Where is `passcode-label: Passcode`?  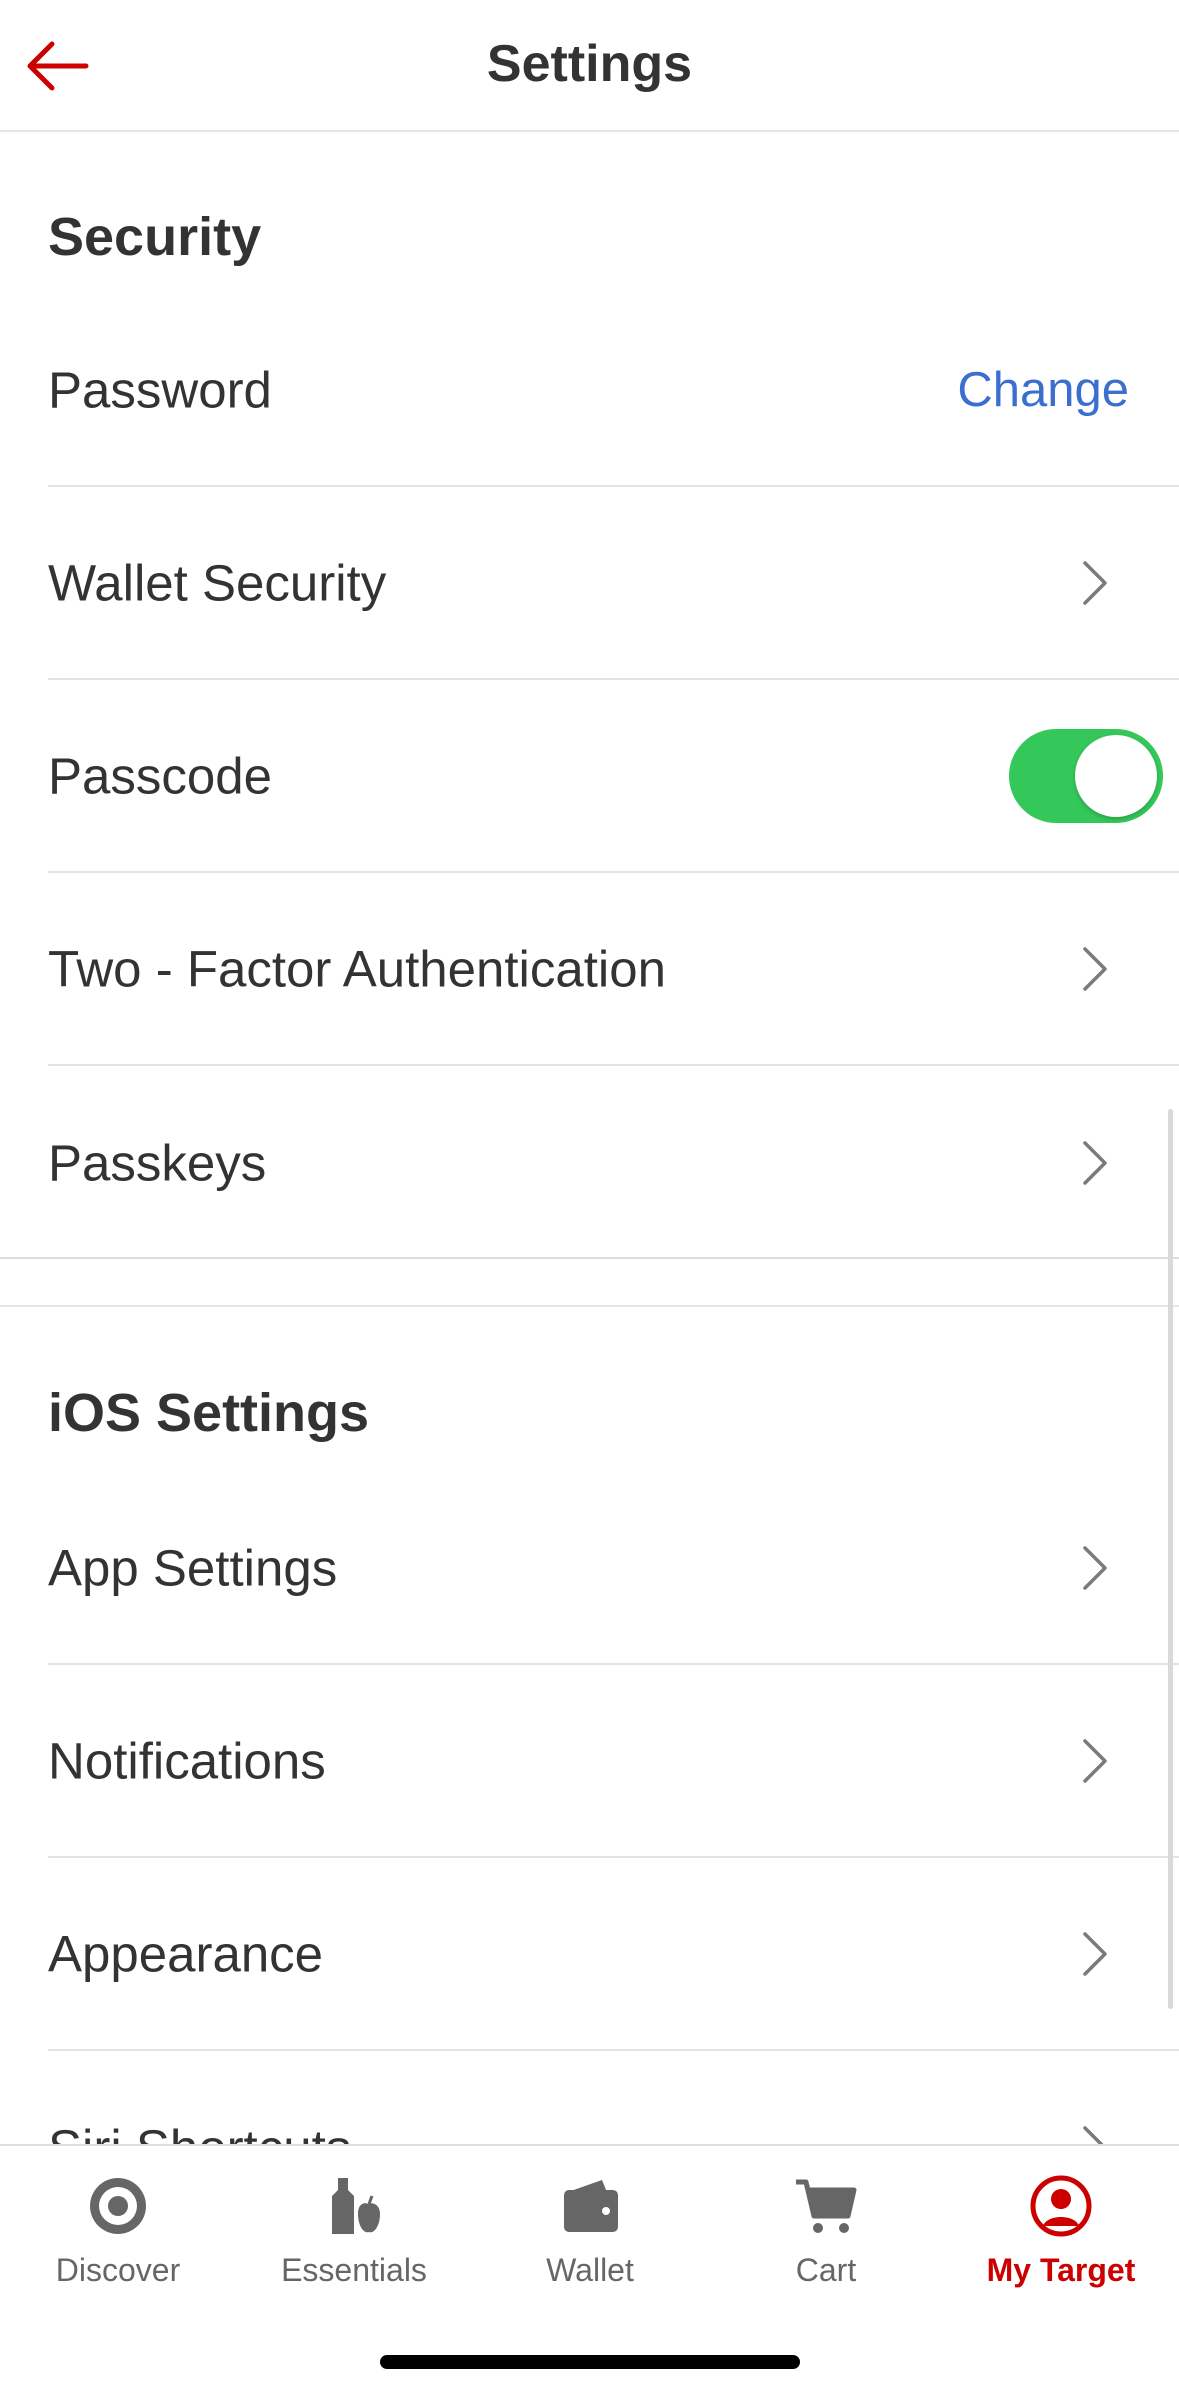
passcode-label: Passcode is located at coordinates (160, 775).